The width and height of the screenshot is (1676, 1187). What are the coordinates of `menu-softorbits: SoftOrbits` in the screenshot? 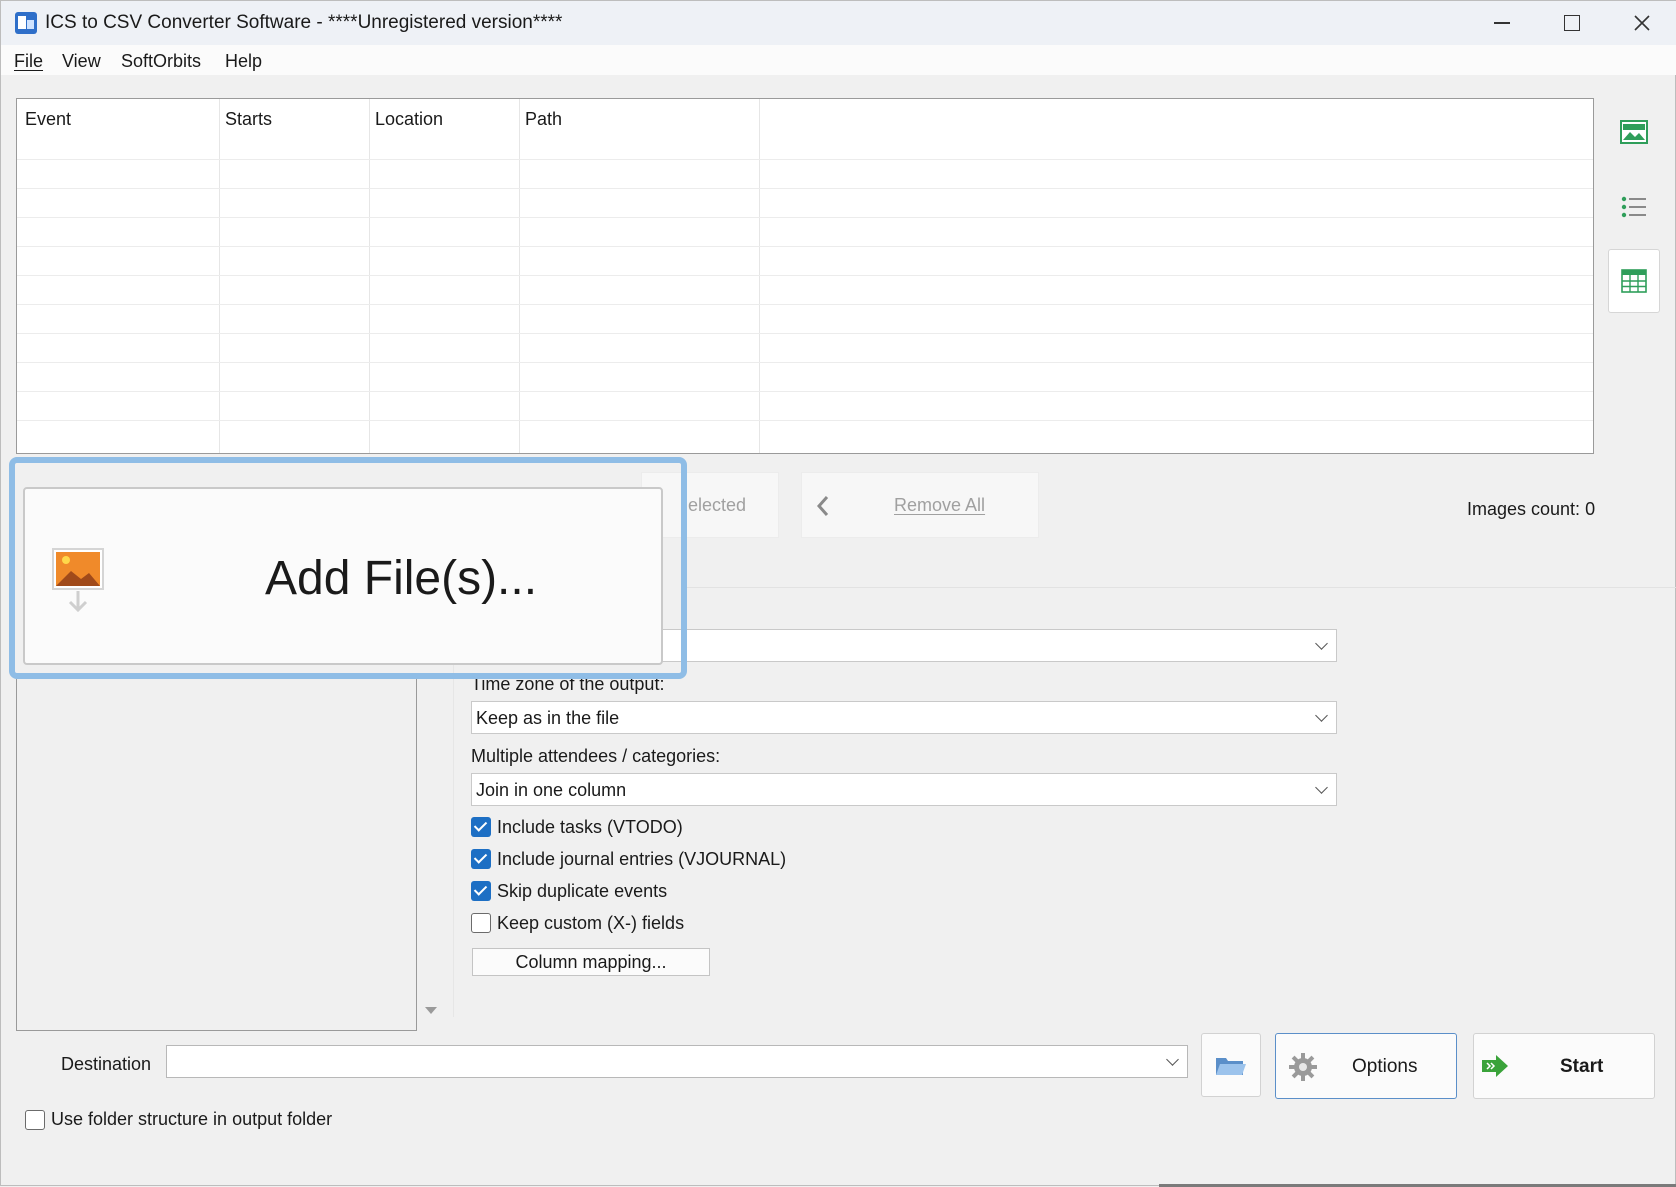 It's located at (161, 61).